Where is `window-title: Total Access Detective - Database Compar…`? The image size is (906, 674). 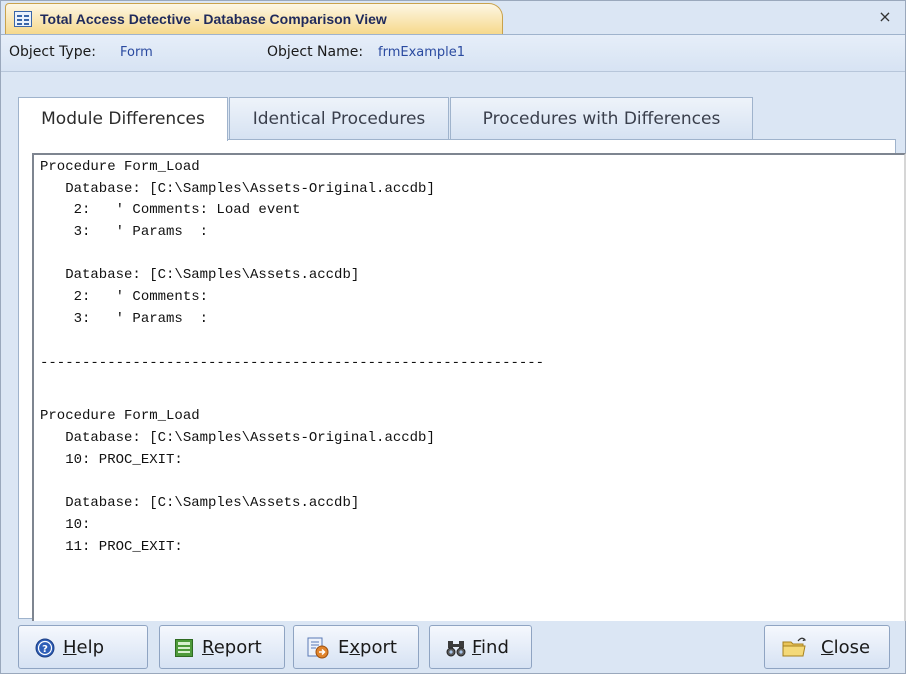
window-title: Total Access Detective - Database Compar… is located at coordinates (213, 19).